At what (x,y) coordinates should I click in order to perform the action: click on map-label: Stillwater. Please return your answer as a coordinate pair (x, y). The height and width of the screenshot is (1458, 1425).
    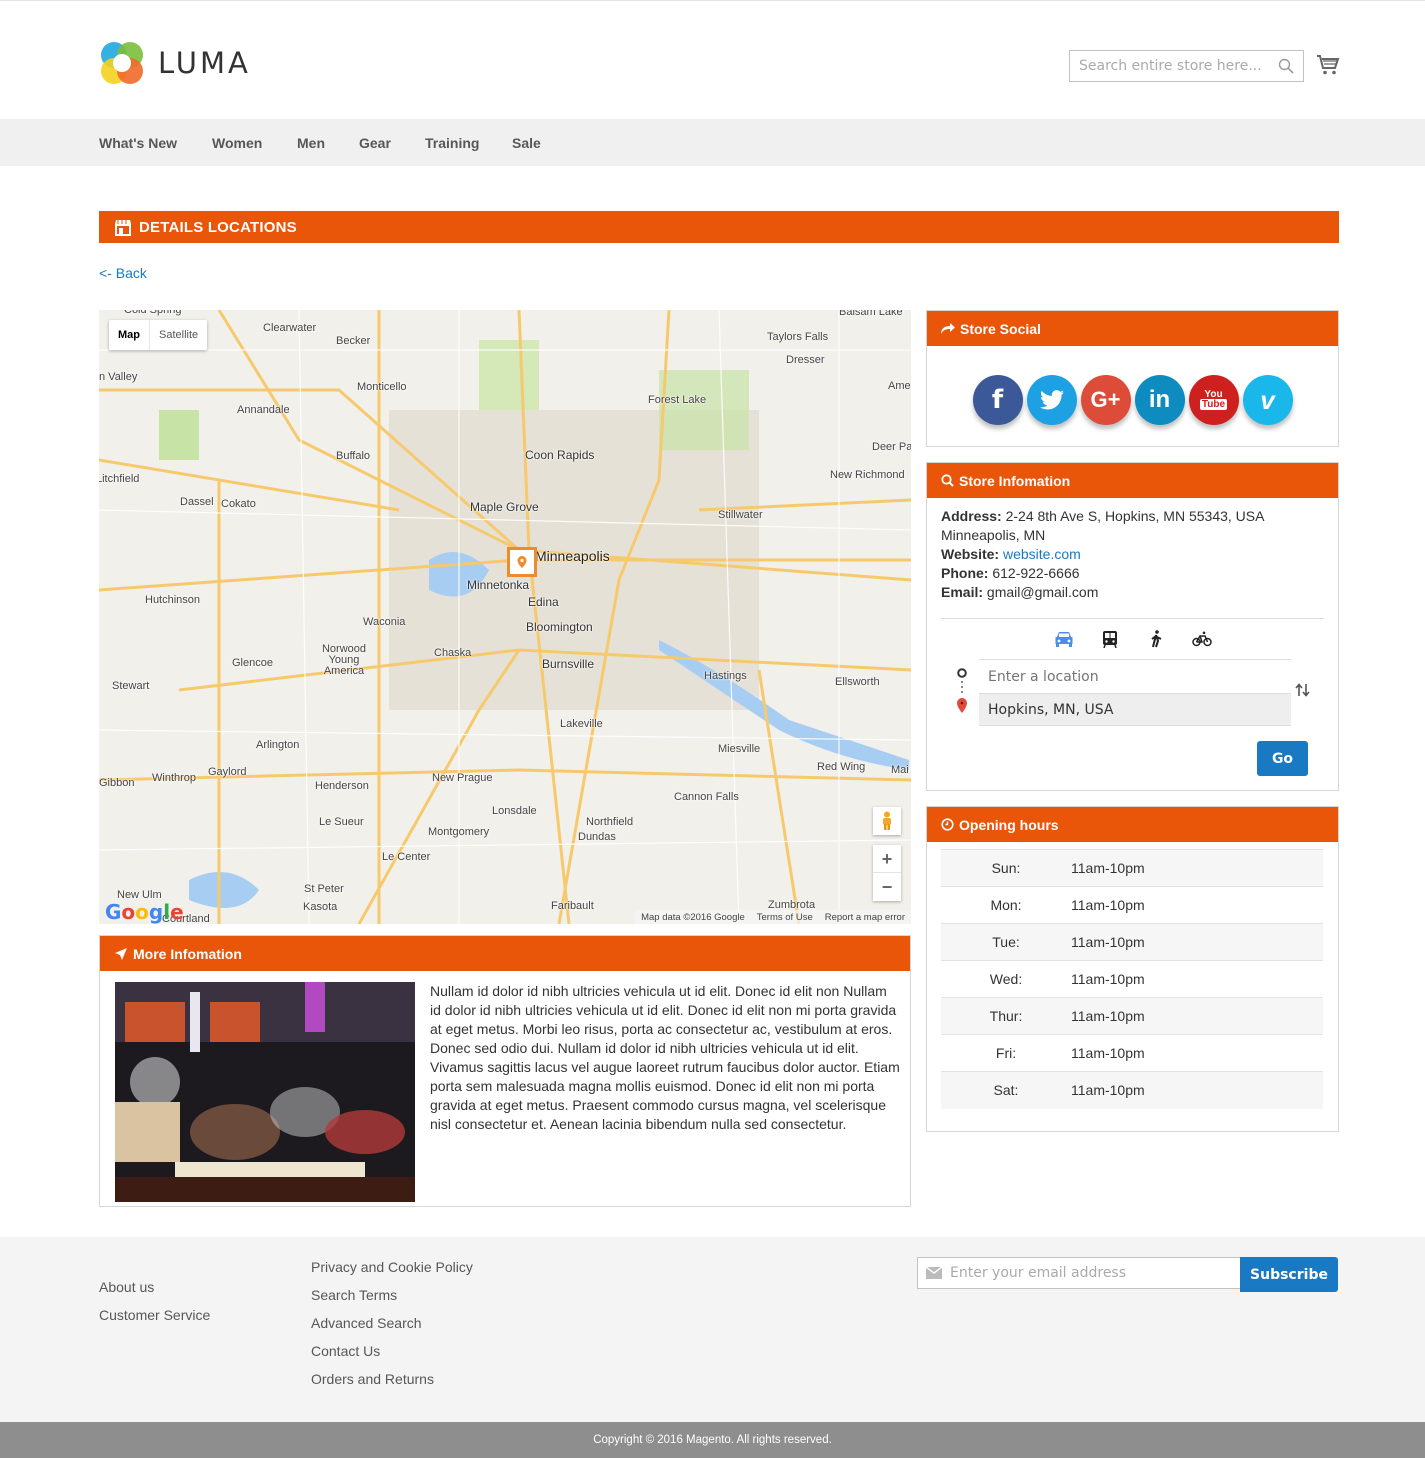
    Looking at the image, I should click on (740, 515).